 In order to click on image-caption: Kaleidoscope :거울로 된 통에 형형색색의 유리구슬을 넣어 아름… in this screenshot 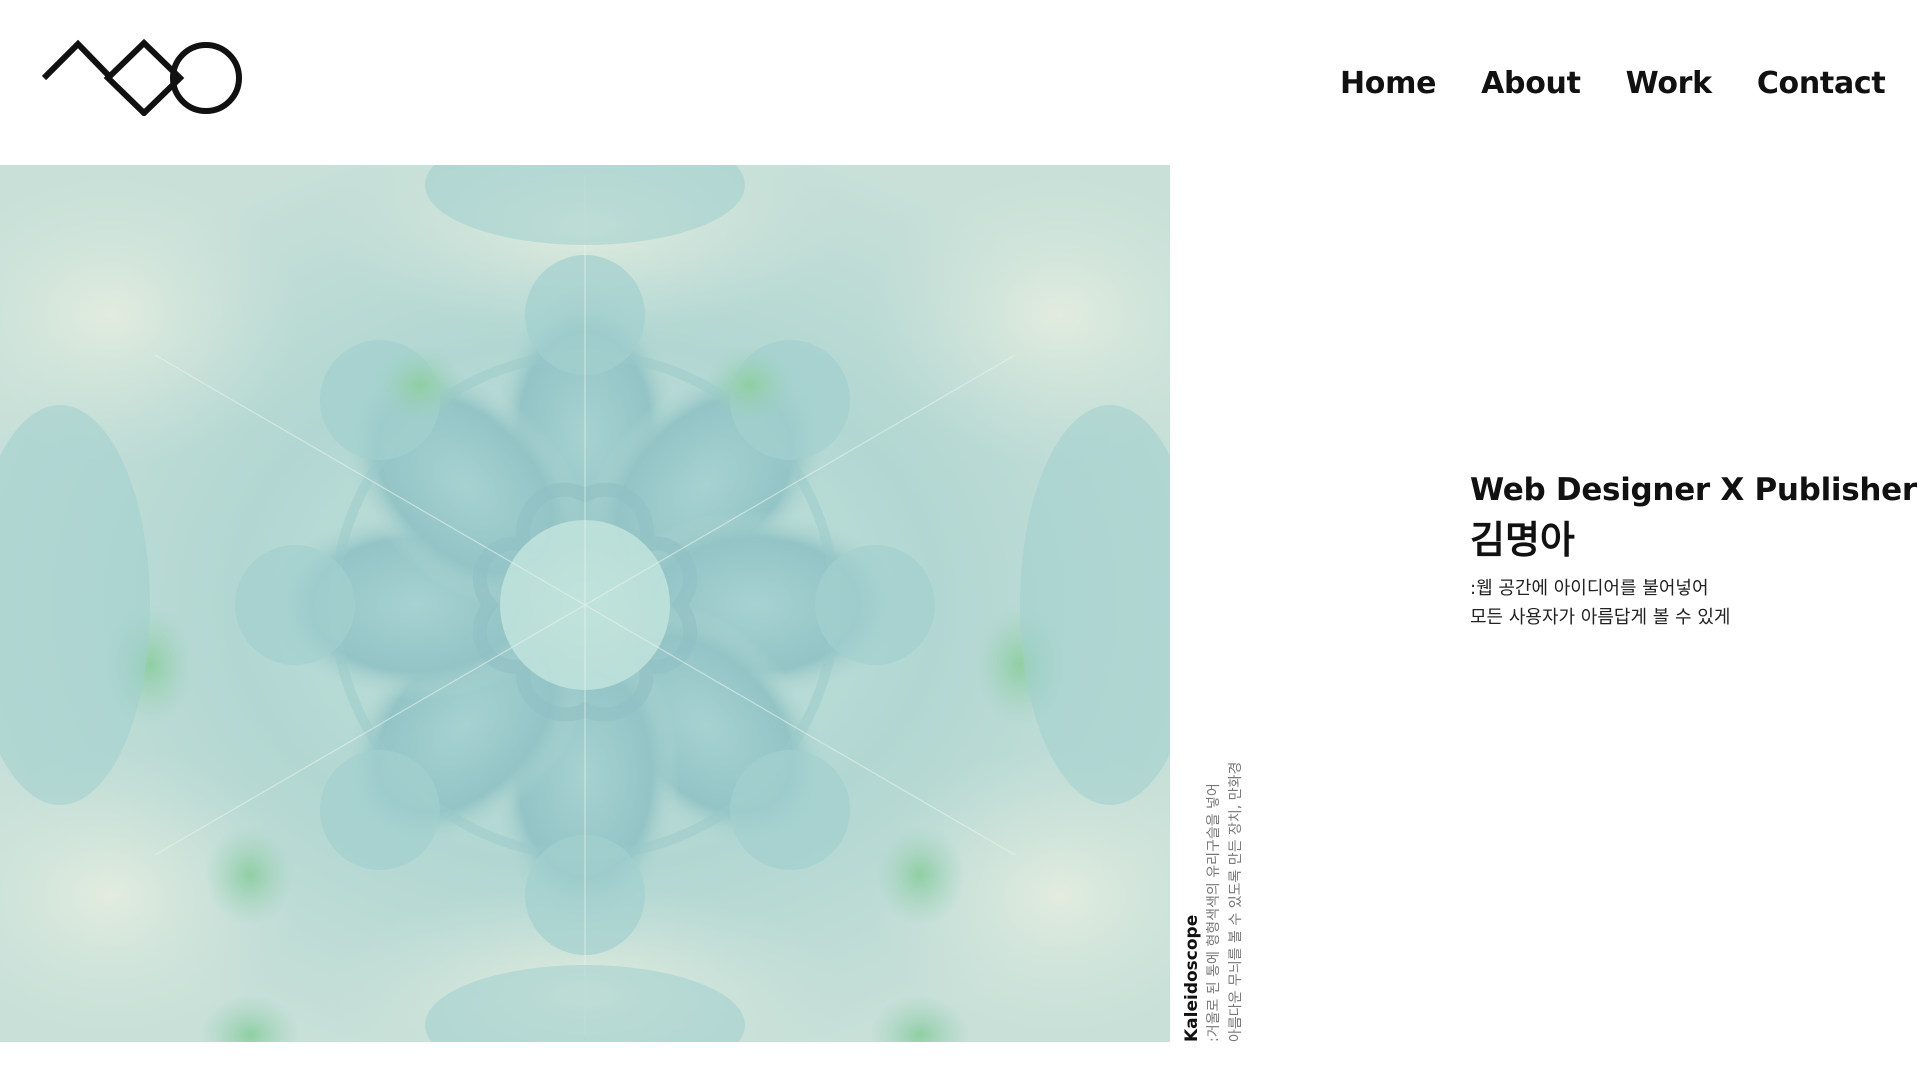, I will do `click(1215, 893)`.